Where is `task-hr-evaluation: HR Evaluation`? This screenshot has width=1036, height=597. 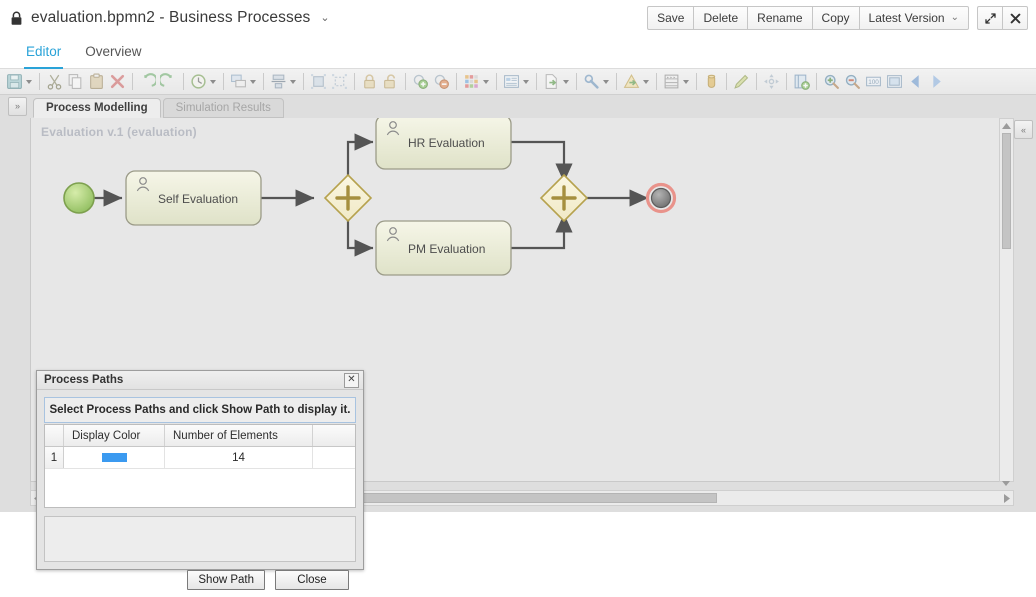
task-hr-evaluation: HR Evaluation is located at coordinates (443, 144).